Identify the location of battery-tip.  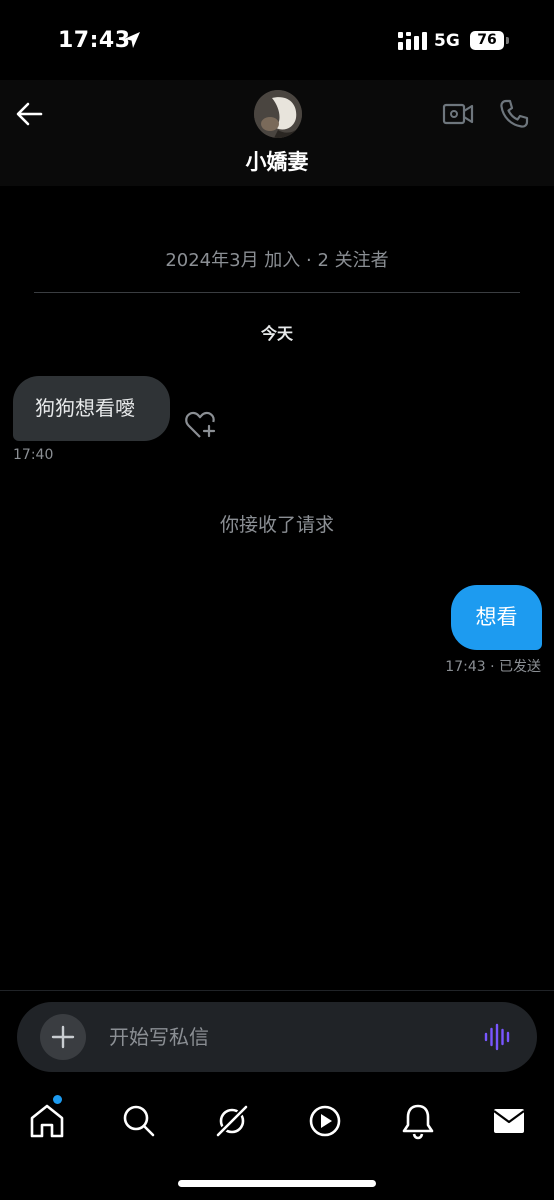
(507, 40).